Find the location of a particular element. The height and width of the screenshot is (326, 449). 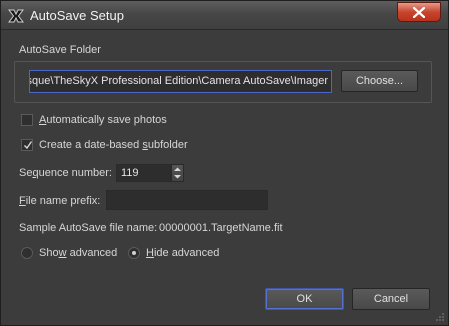

sequence-number-value: 119 is located at coordinates (130, 173).